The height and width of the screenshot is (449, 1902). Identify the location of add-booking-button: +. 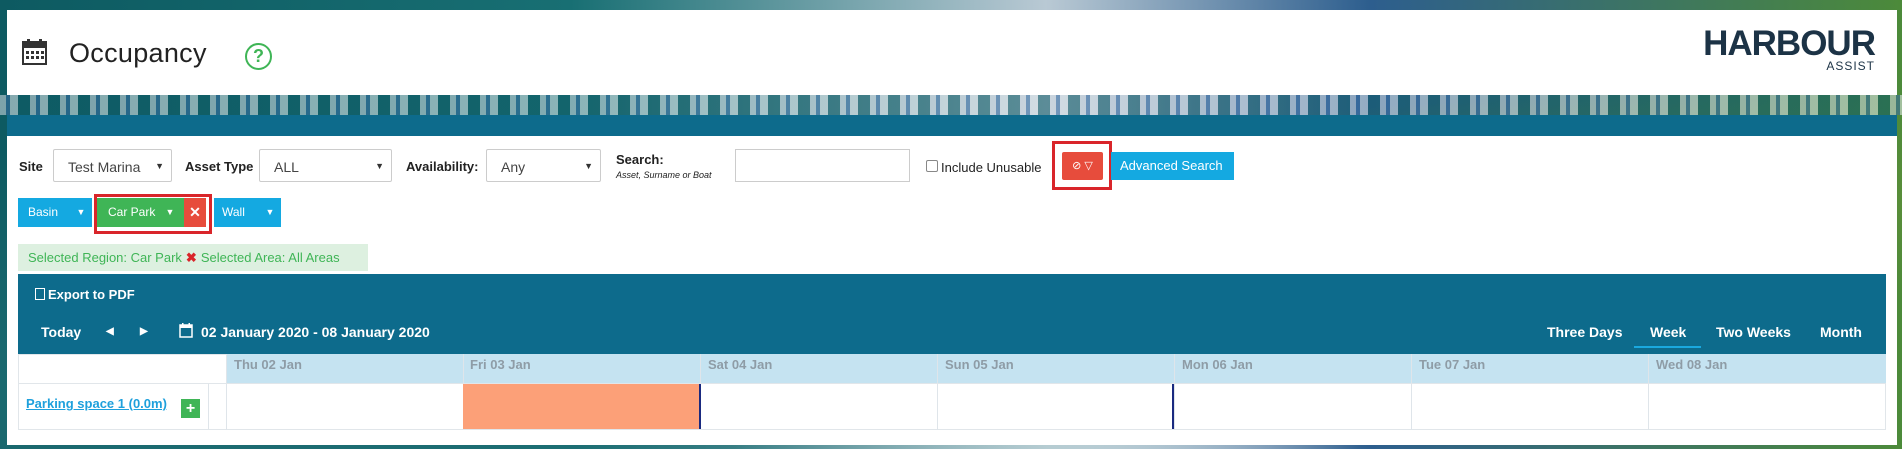
(190, 408).